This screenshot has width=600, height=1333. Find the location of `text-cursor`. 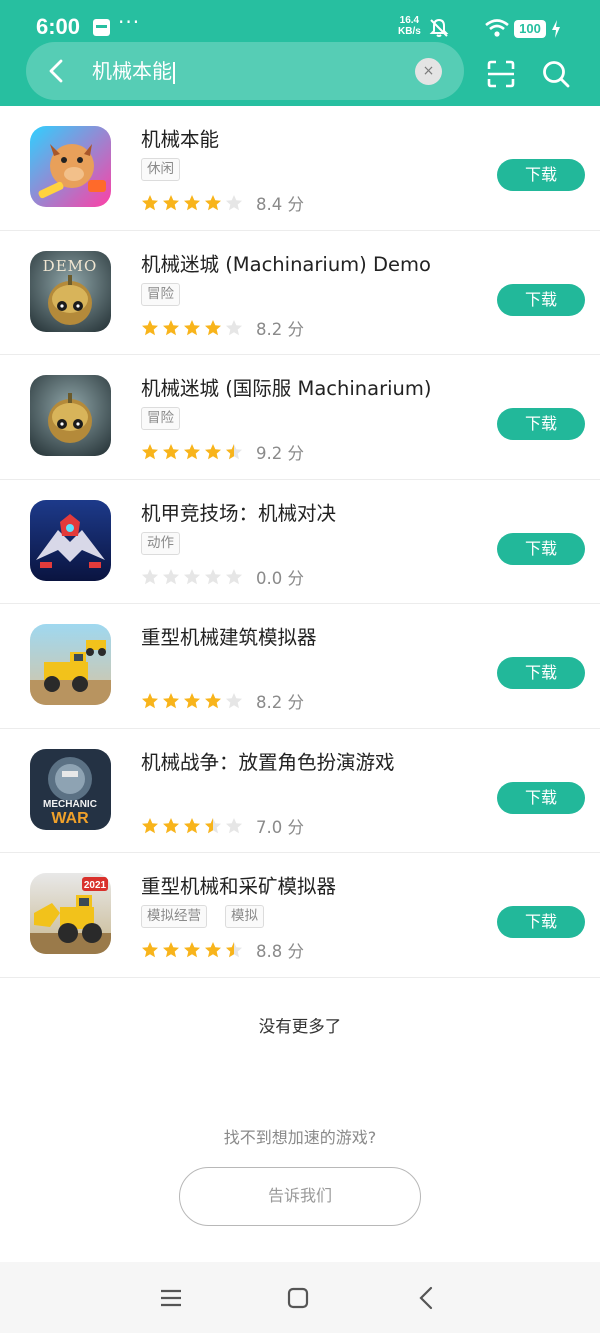

text-cursor is located at coordinates (174, 72).